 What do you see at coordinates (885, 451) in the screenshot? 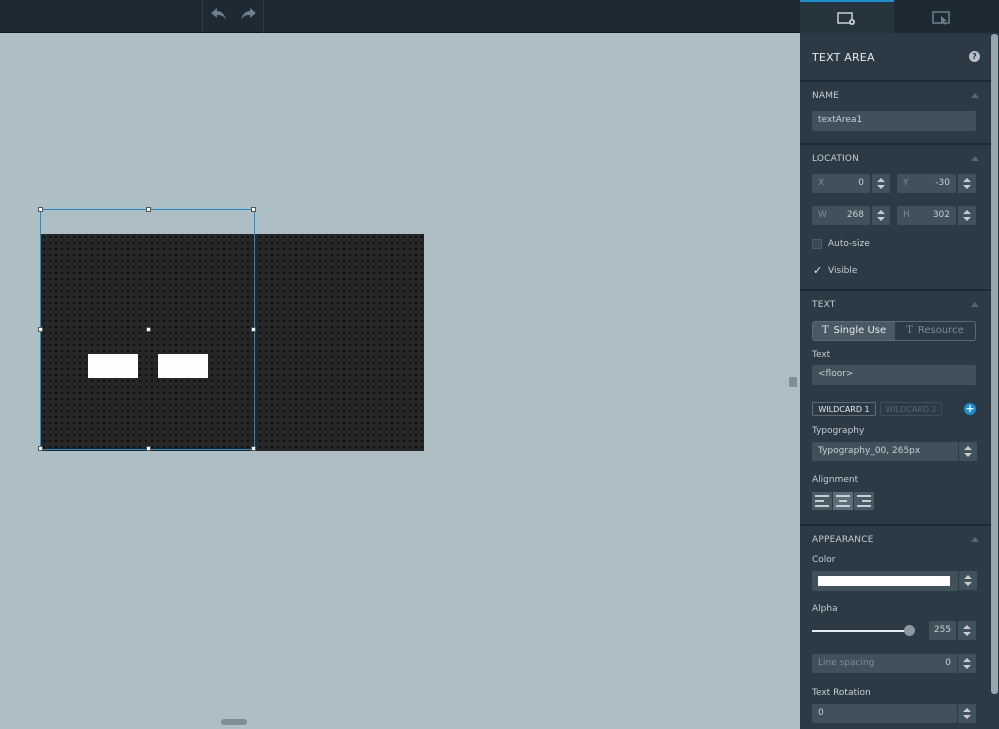
I see `typography-select: Typography_00, 265px` at bounding box center [885, 451].